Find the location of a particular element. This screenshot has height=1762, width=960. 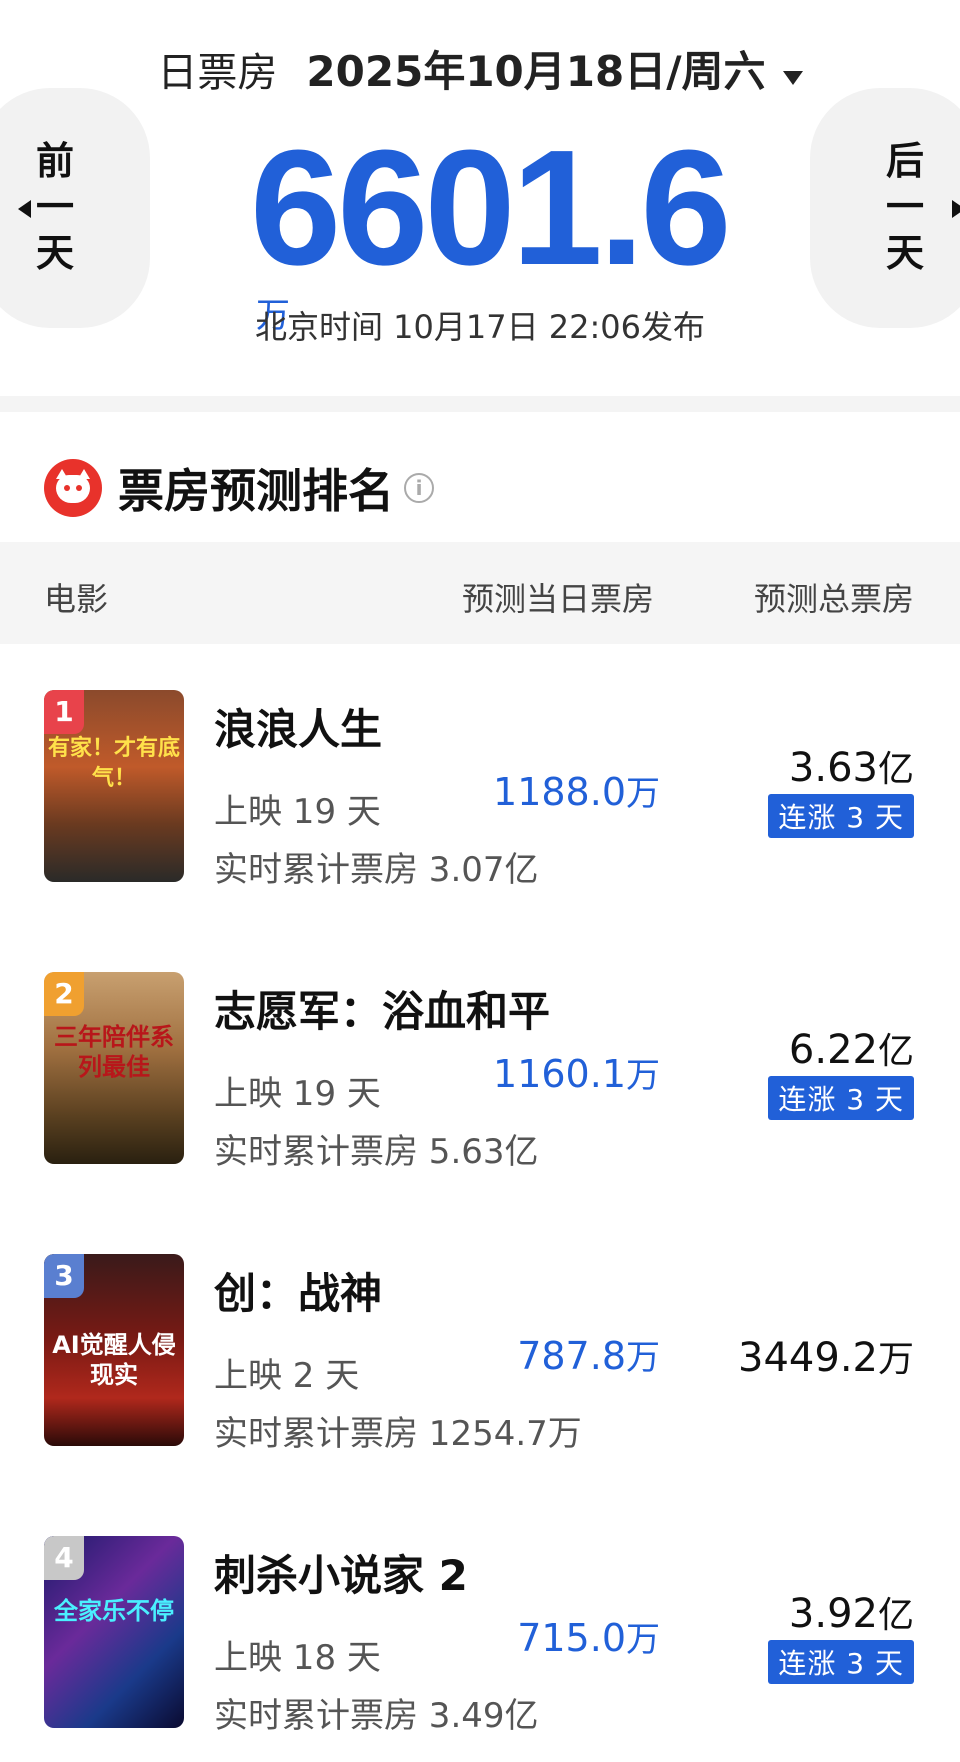

predicted-daily: 1160.1万 is located at coordinates (576, 1072).